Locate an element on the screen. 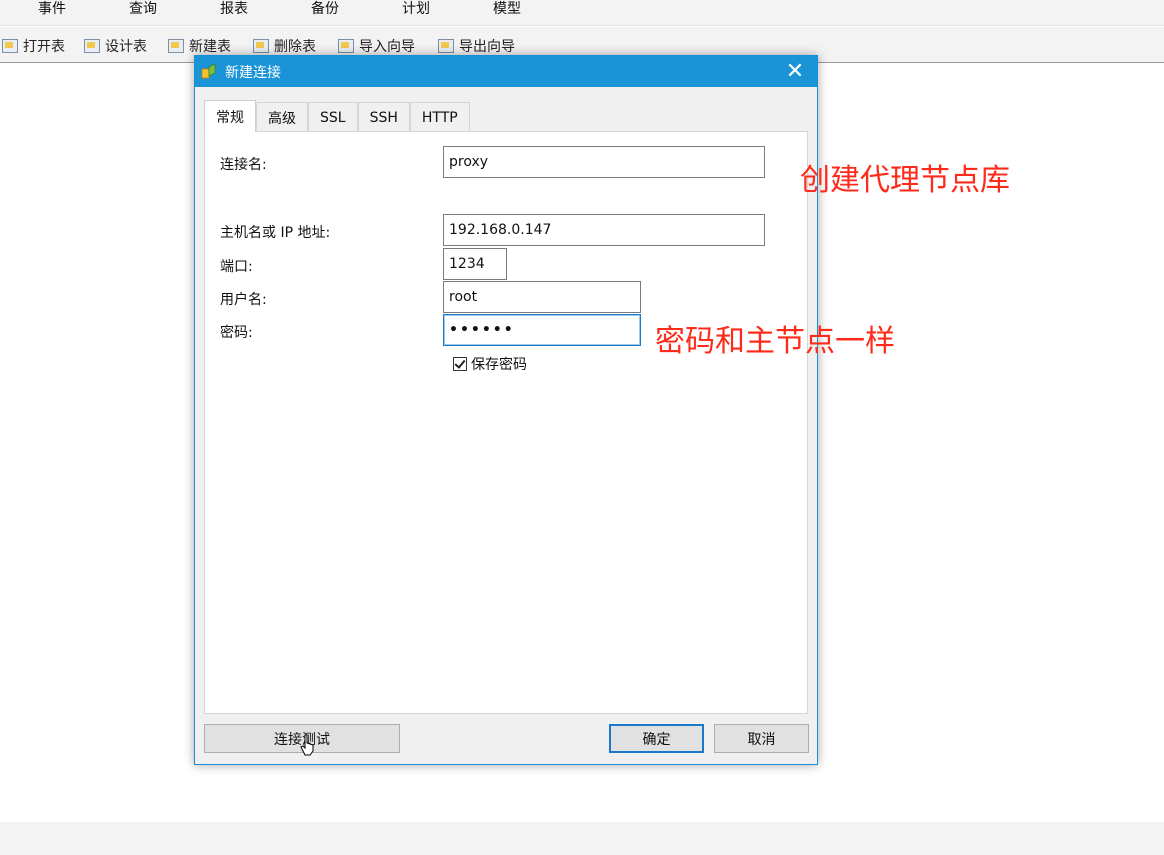 Image resolution: width=1164 pixels, height=855 pixels. save-password-checkbox: 保存密码 is located at coordinates (490, 364).